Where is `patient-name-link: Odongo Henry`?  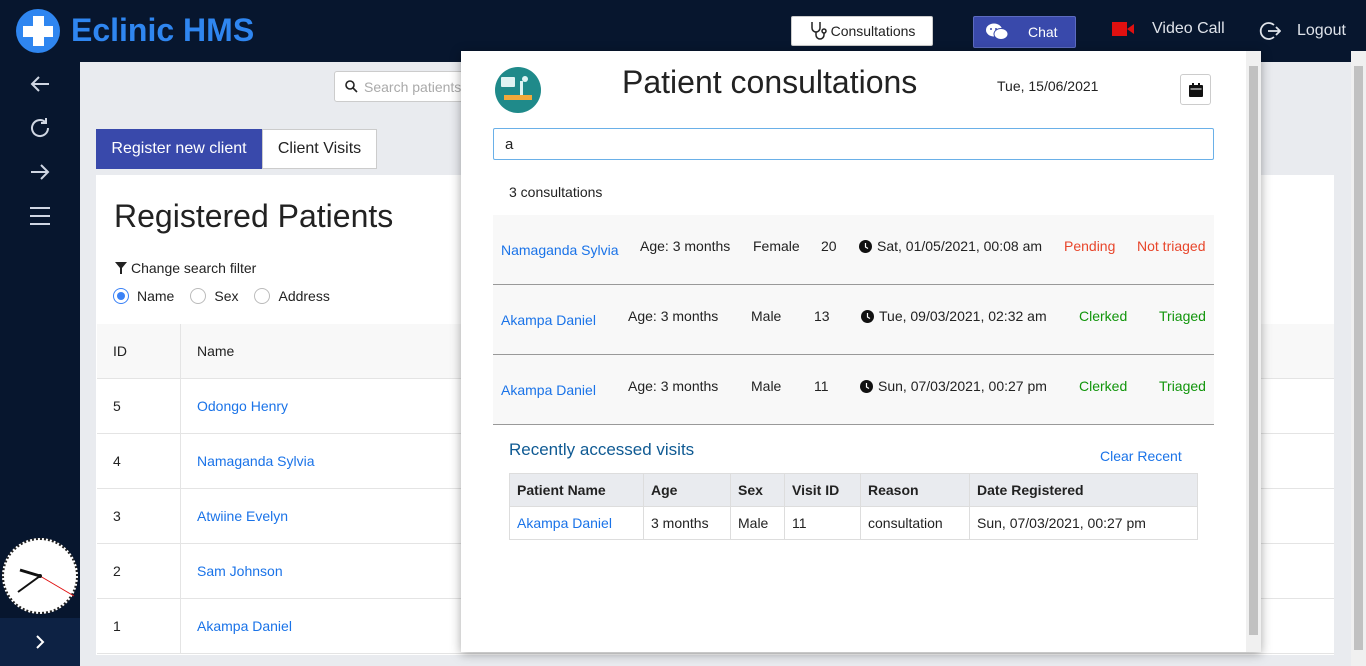
patient-name-link: Odongo Henry is located at coordinates (234, 406).